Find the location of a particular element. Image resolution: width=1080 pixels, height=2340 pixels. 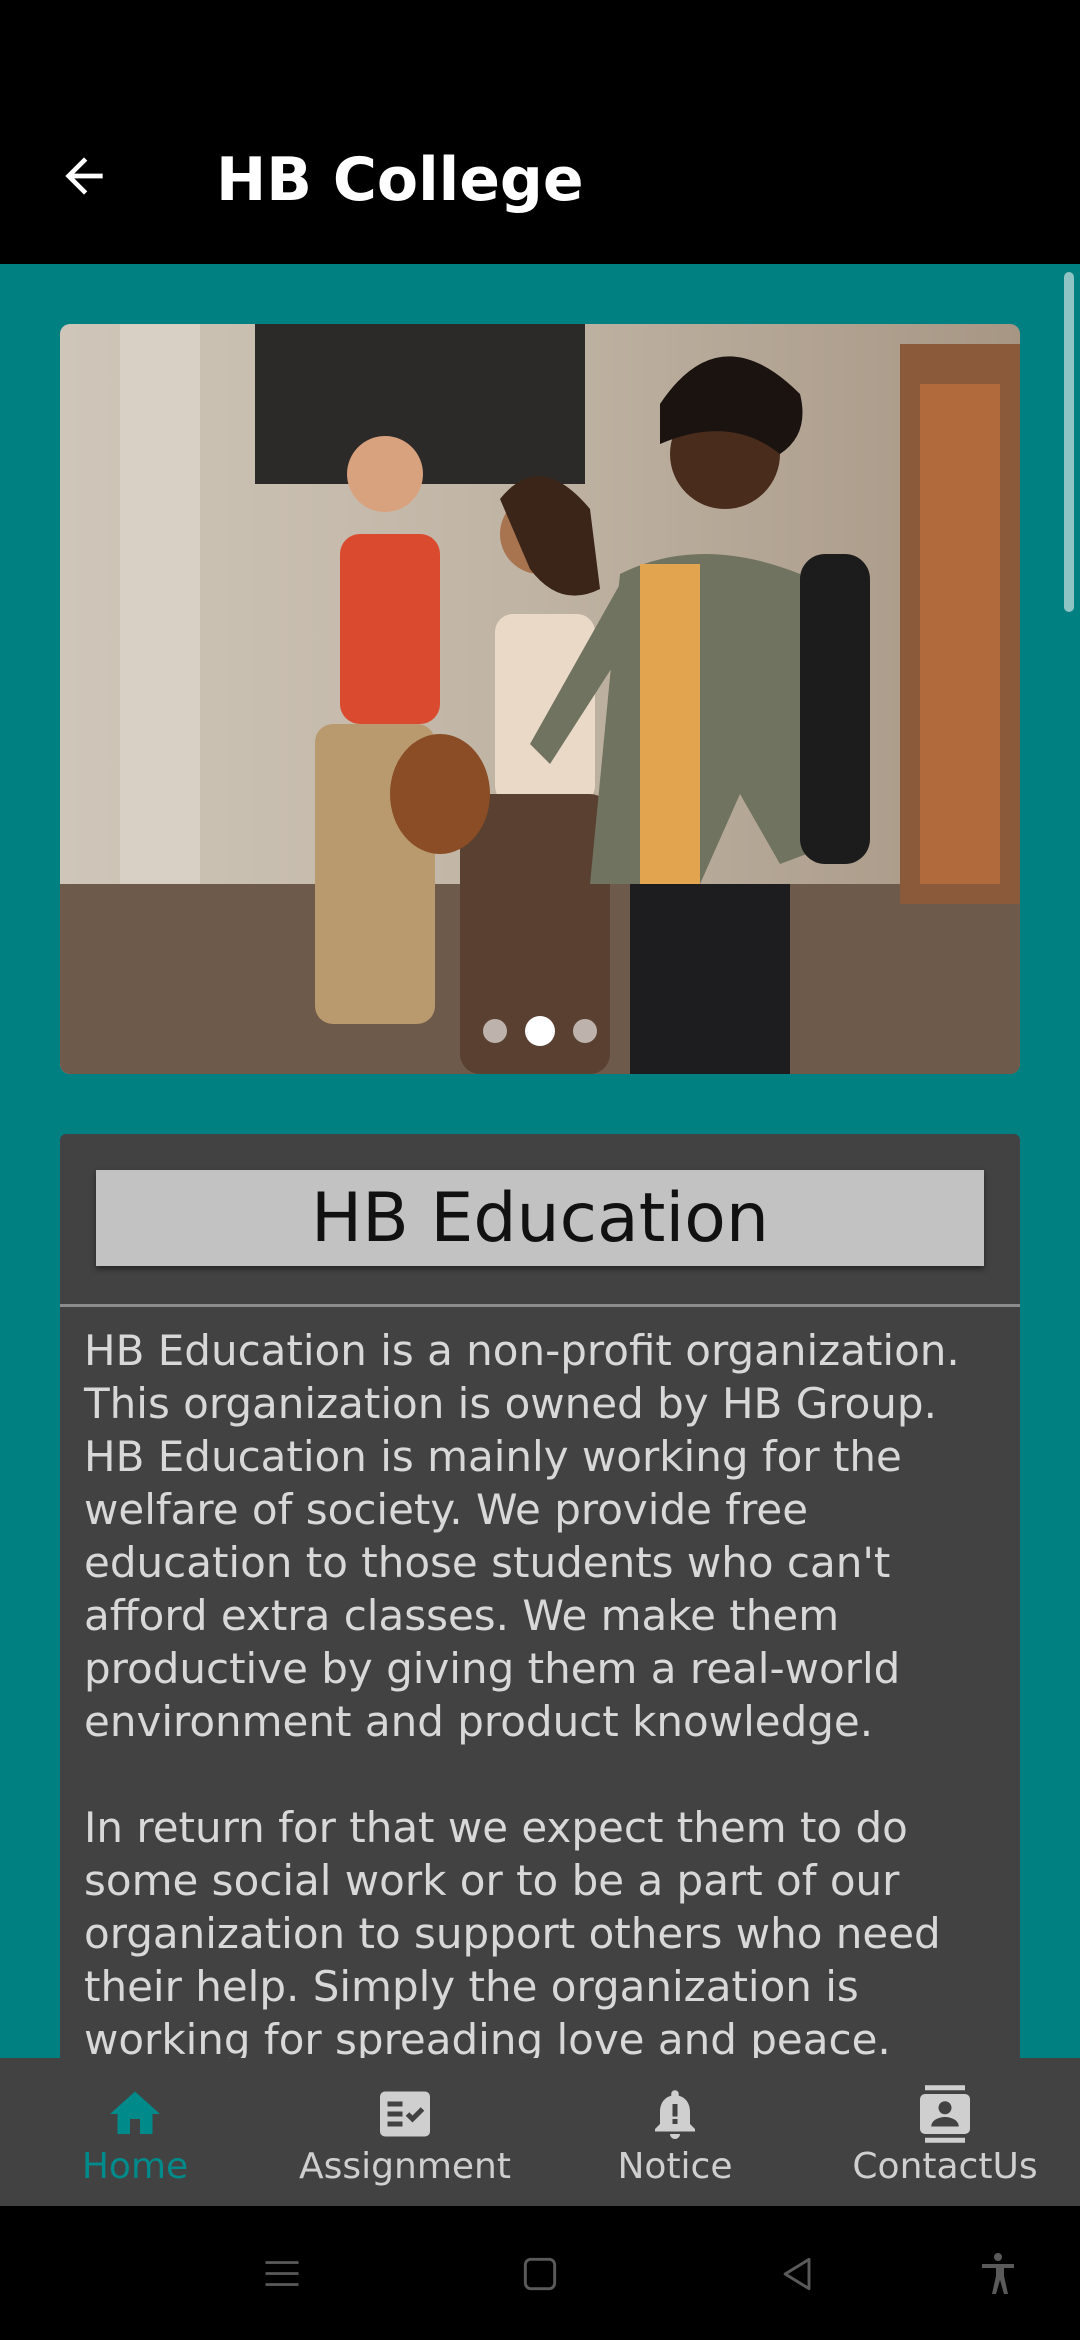

back-triangle-icon is located at coordinates (798, 2274).